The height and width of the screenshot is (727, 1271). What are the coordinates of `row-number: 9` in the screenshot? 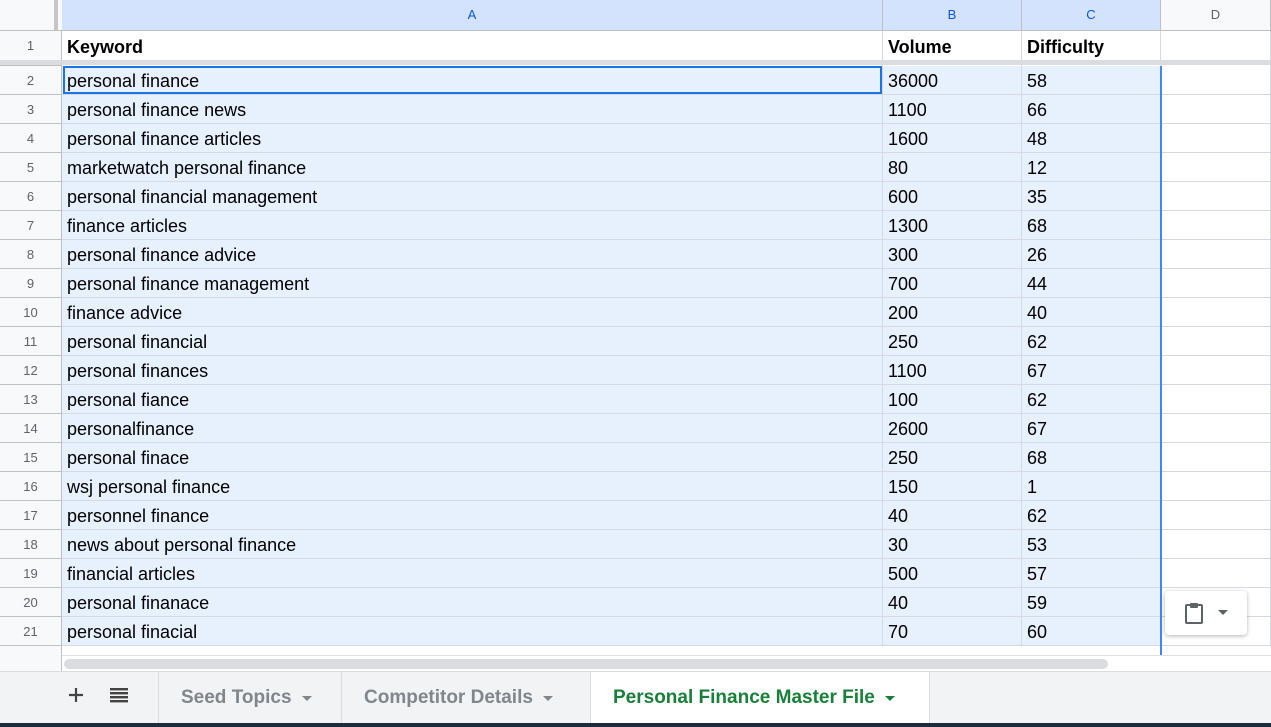 It's located at (31, 283).